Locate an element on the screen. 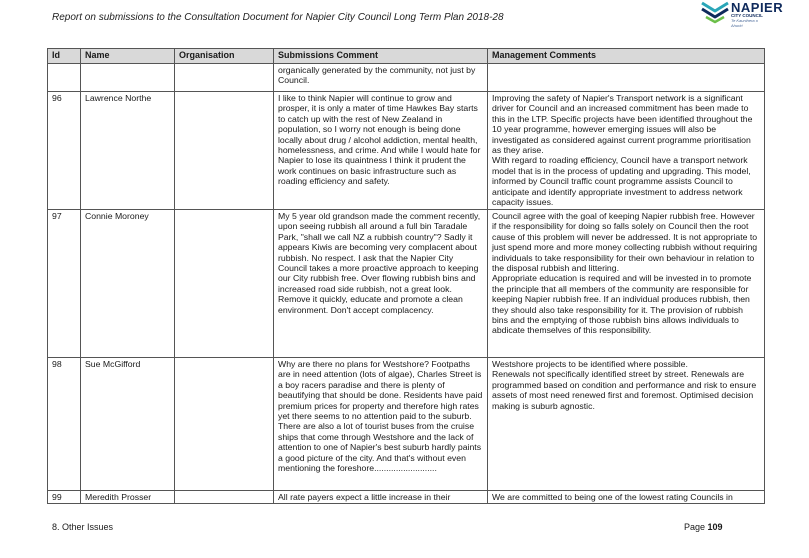 This screenshot has height=558, width=809. cell-id is located at coordinates (64, 77).